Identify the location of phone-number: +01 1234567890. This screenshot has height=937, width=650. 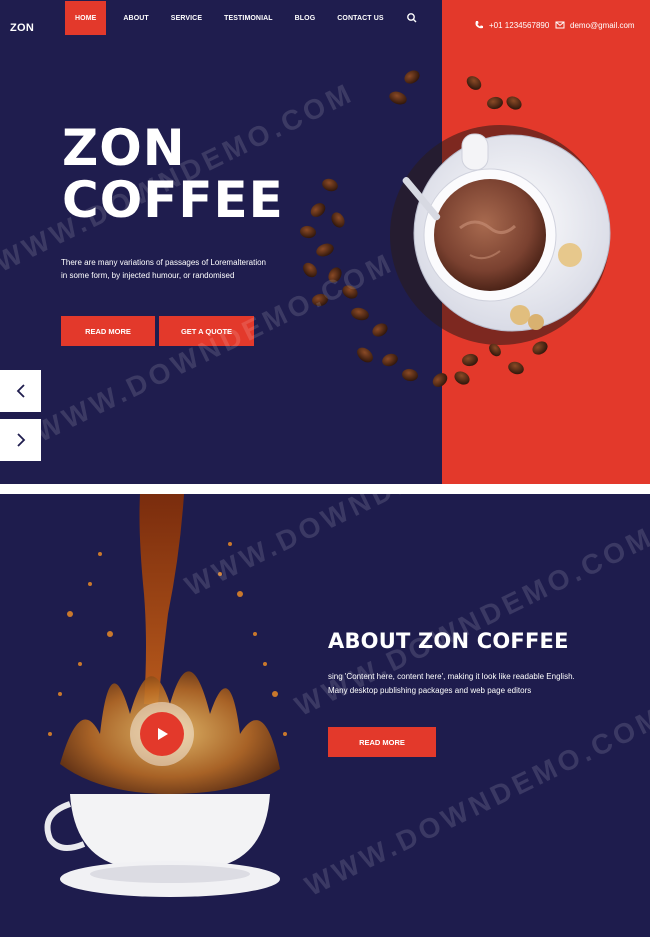
(519, 25).